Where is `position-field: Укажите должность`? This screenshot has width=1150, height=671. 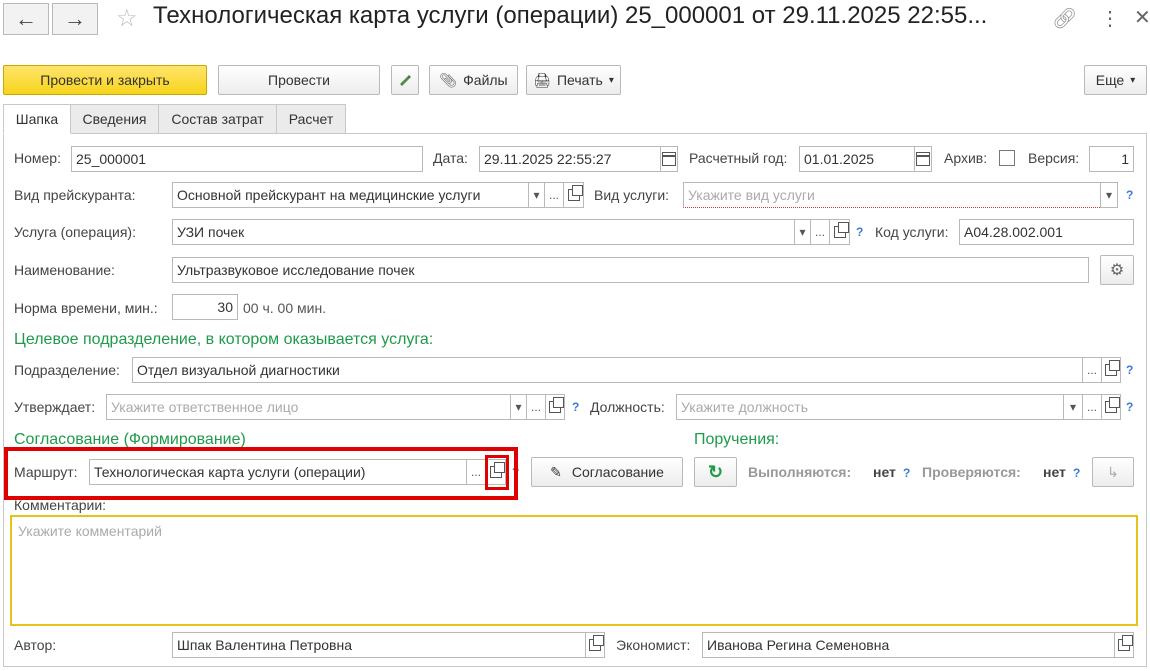
position-field: Укажите должность is located at coordinates (870, 407).